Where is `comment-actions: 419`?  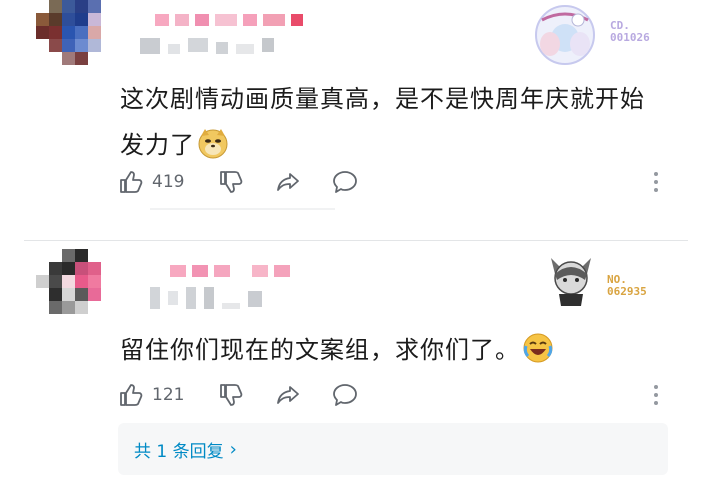 comment-actions: 419 is located at coordinates (245, 182).